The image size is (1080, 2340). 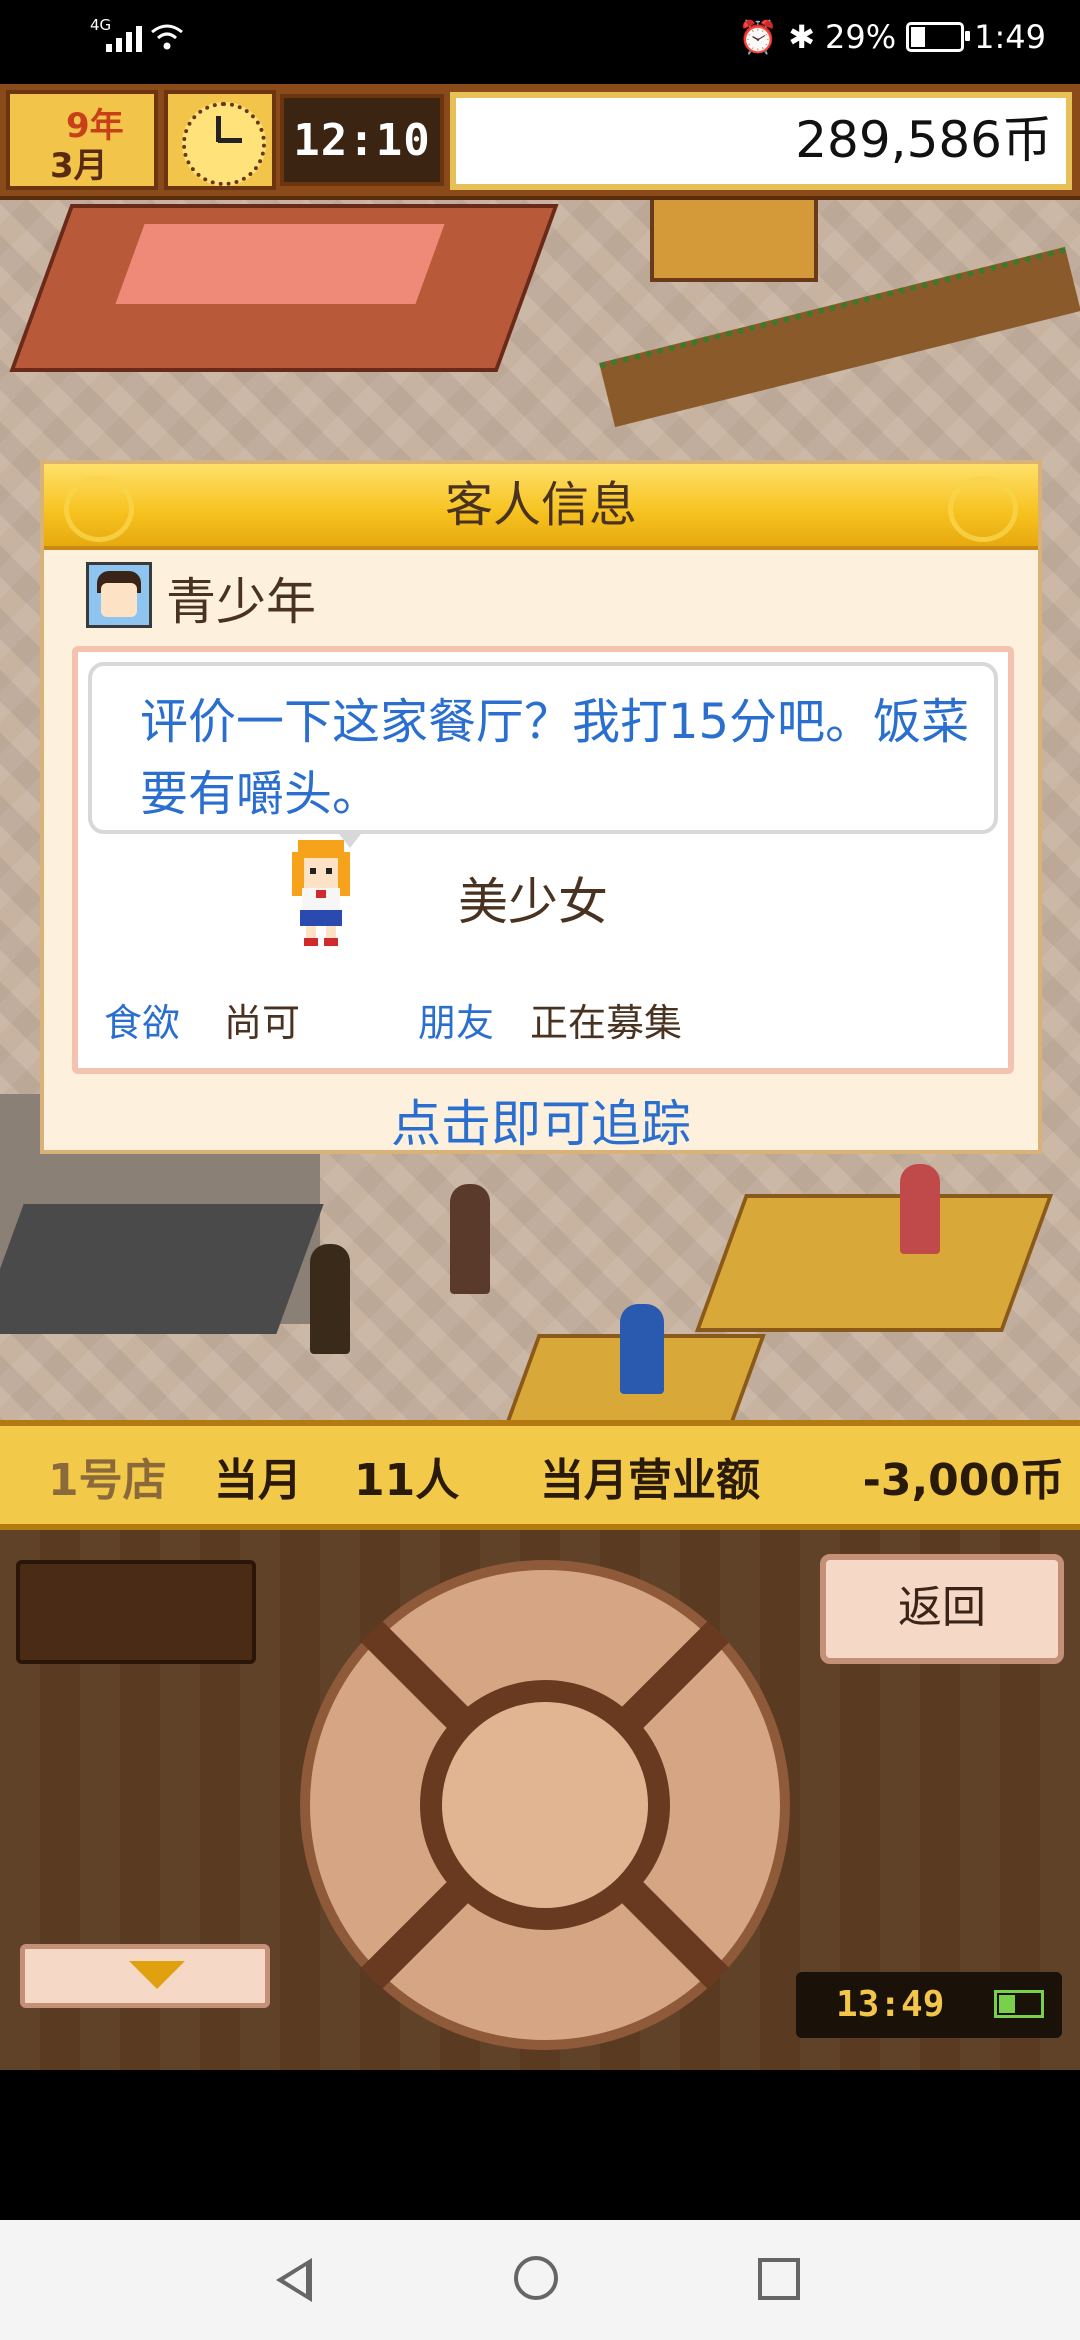 What do you see at coordinates (650, 1480) in the screenshot?
I see `revenue-label: 当月营业额` at bounding box center [650, 1480].